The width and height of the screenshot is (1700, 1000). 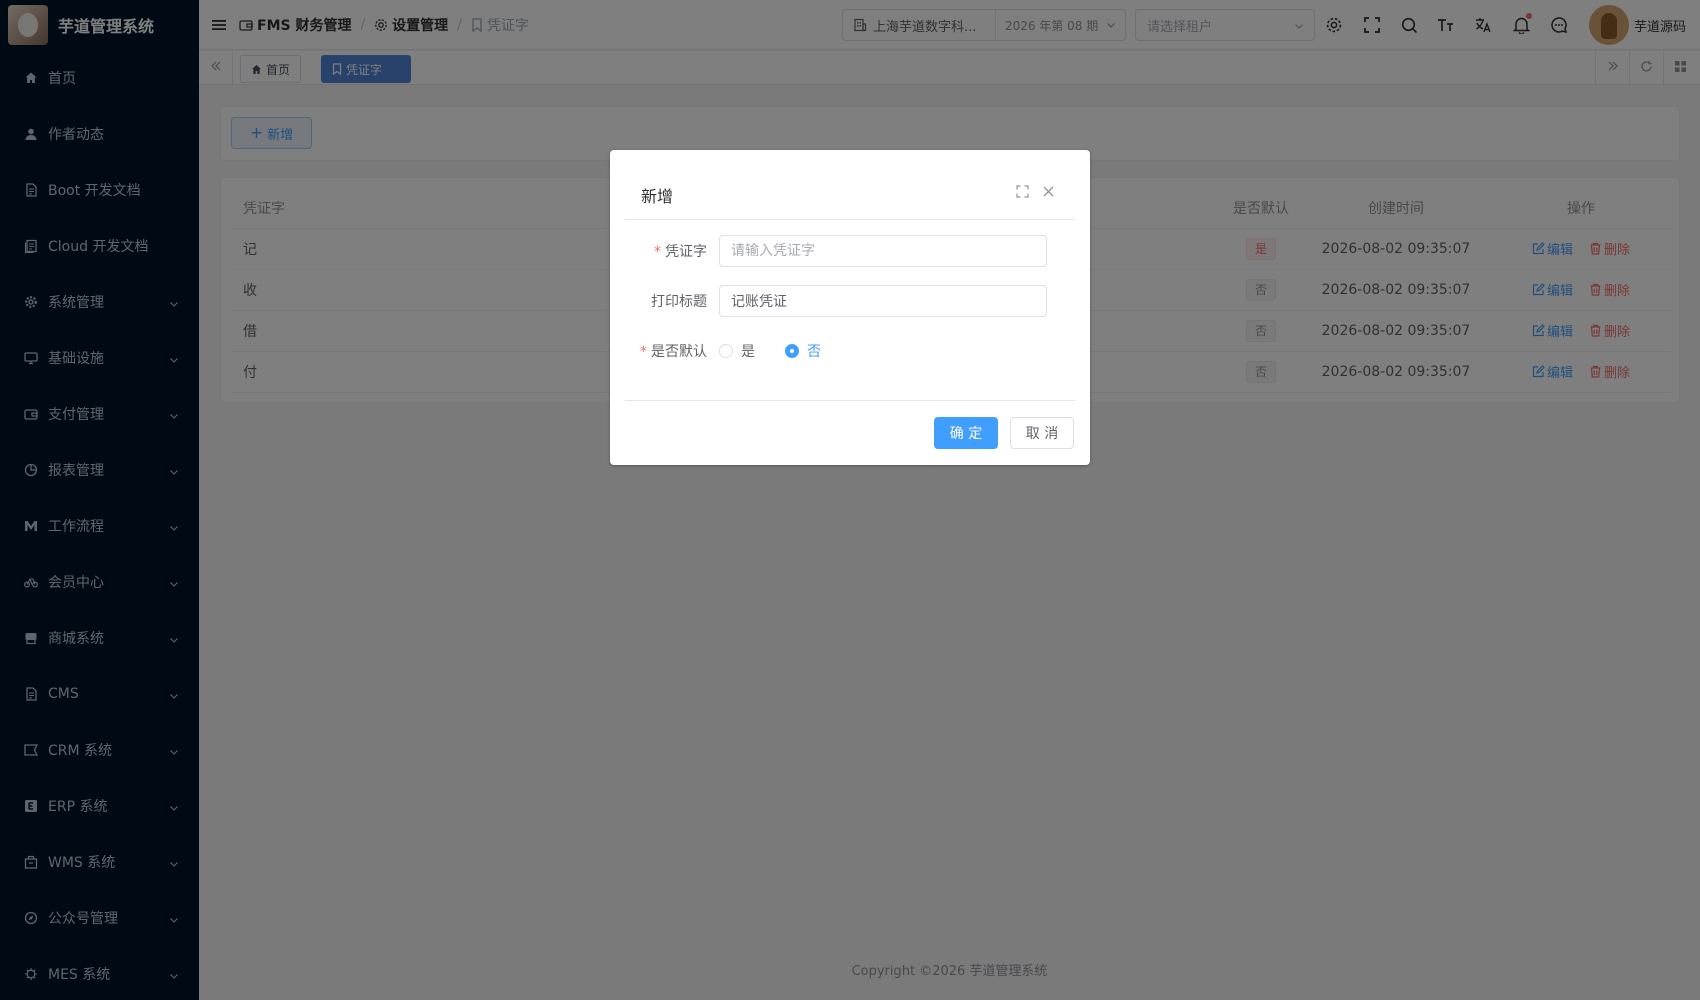 What do you see at coordinates (883, 251) in the screenshot?
I see `voucher-word-input` at bounding box center [883, 251].